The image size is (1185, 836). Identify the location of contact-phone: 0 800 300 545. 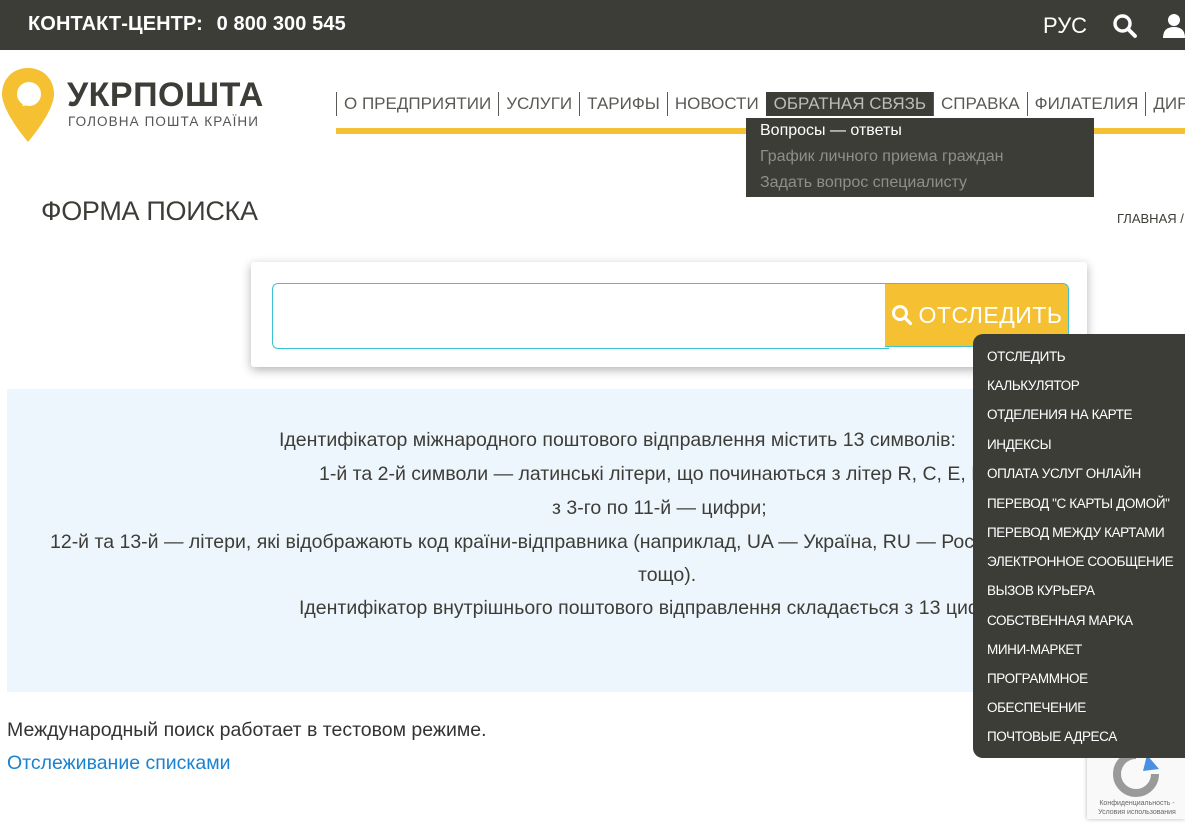
(281, 24).